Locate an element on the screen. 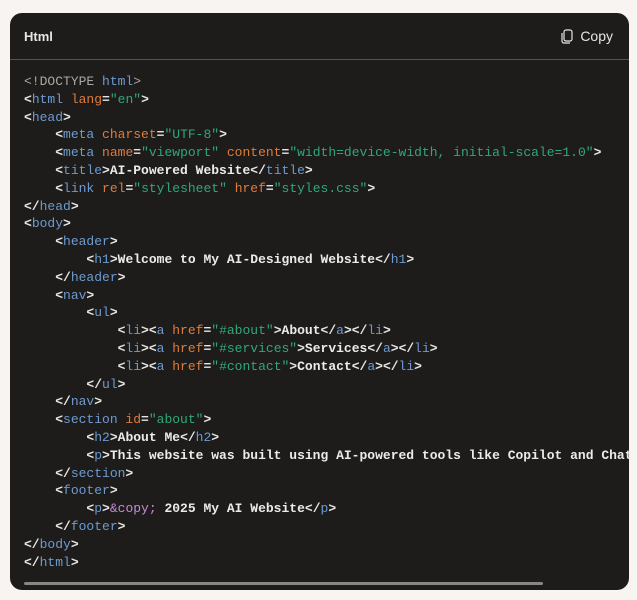 Image resolution: width=637 pixels, height=600 pixels. code-token: Welcome to My AI-Designed Website is located at coordinates (246, 259).